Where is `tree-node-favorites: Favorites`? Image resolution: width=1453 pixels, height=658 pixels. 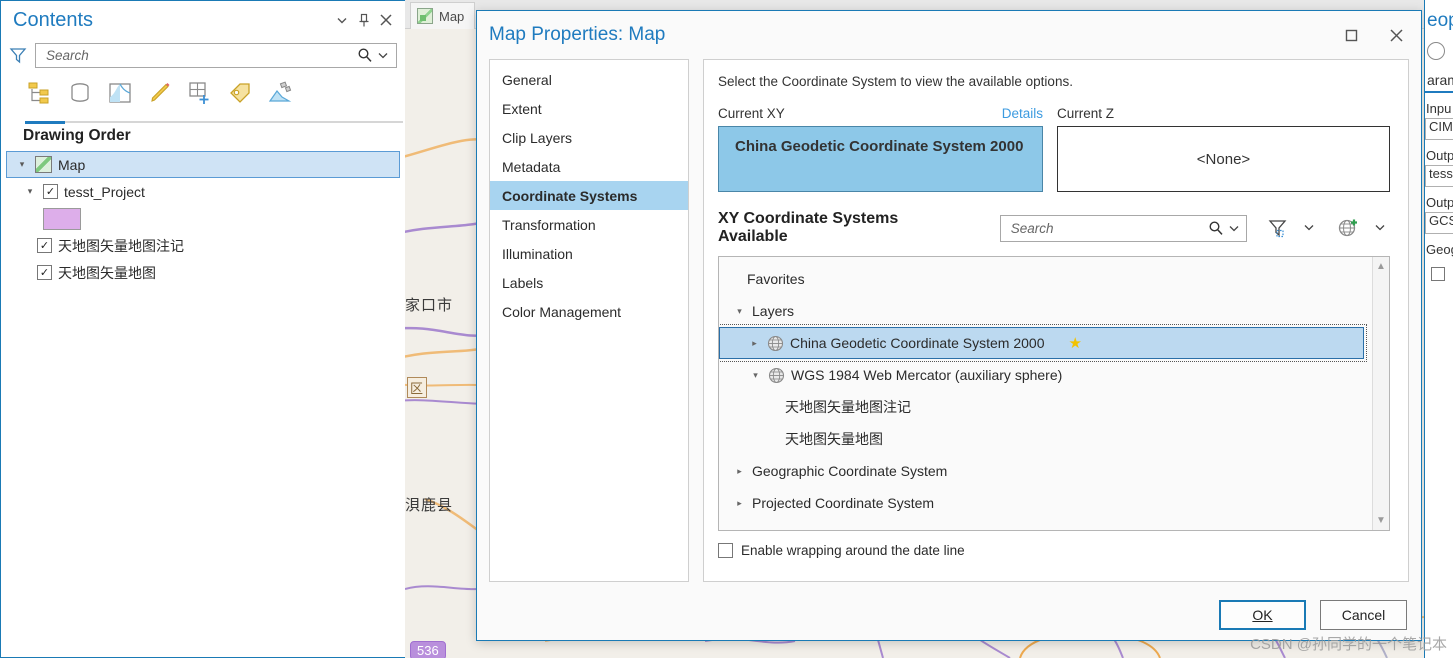 tree-node-favorites: Favorites is located at coordinates (1045, 279).